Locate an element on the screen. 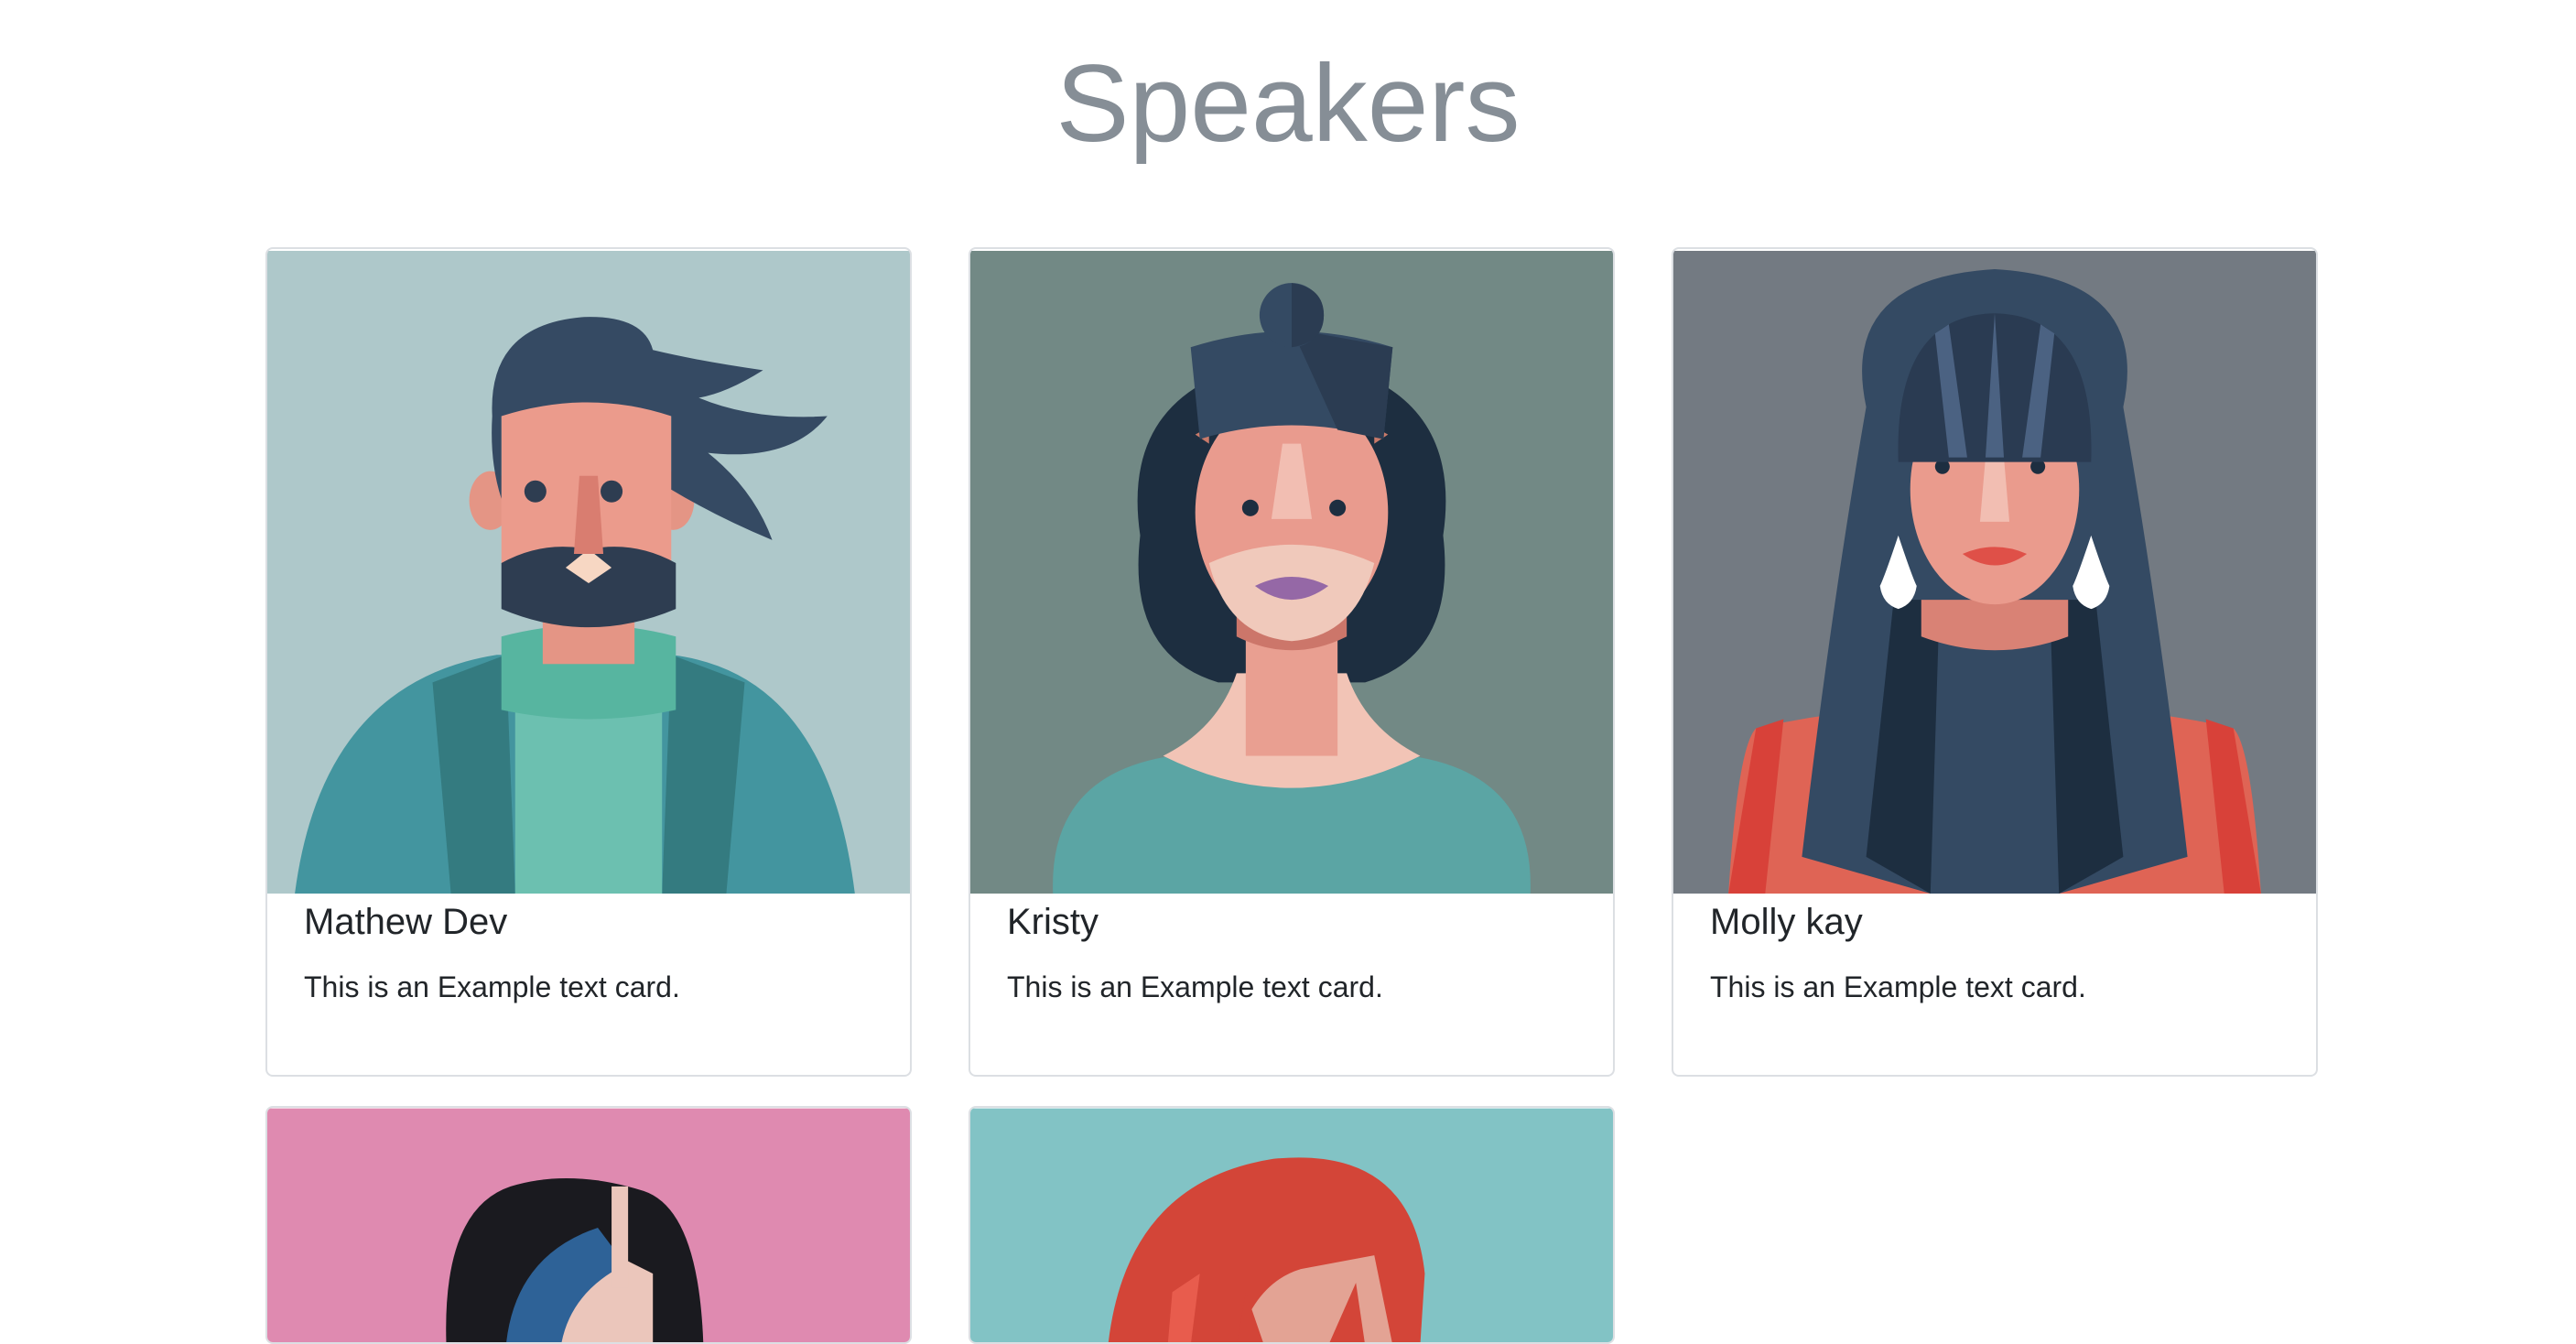 The image size is (2576, 1344). dark-hair-person-avatar-icon is located at coordinates (589, 1225).